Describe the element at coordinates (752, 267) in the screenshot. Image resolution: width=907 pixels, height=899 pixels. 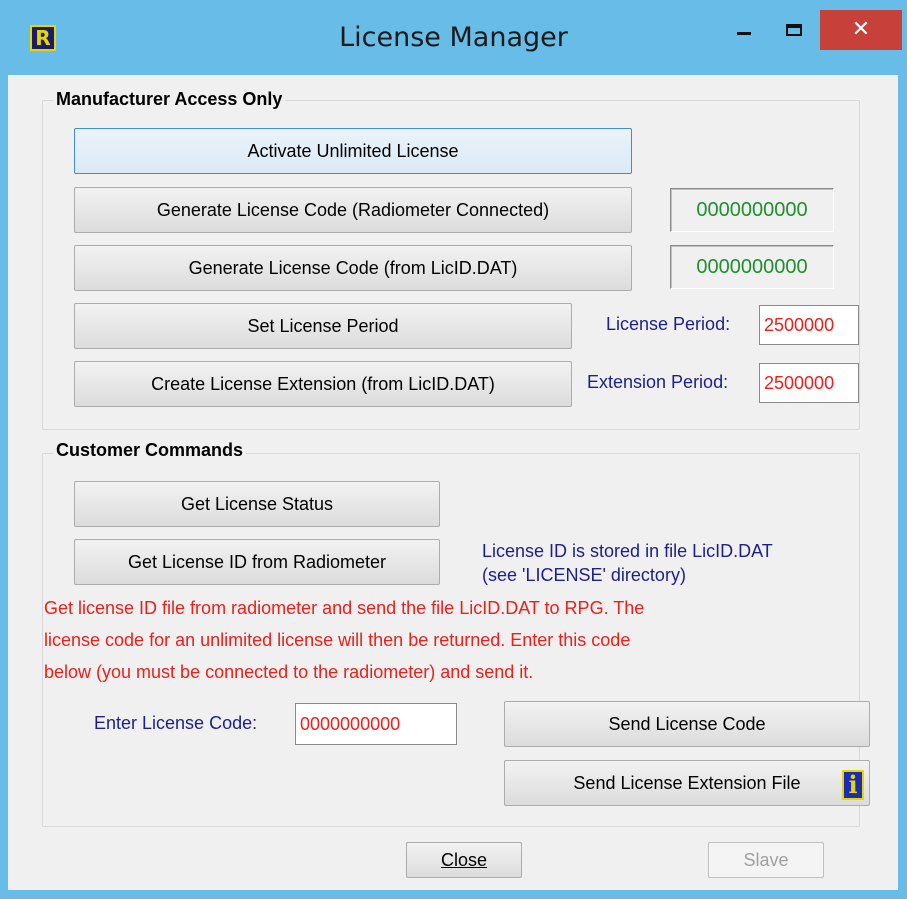
I see `license-code-from-file-display: 0000000000` at that location.